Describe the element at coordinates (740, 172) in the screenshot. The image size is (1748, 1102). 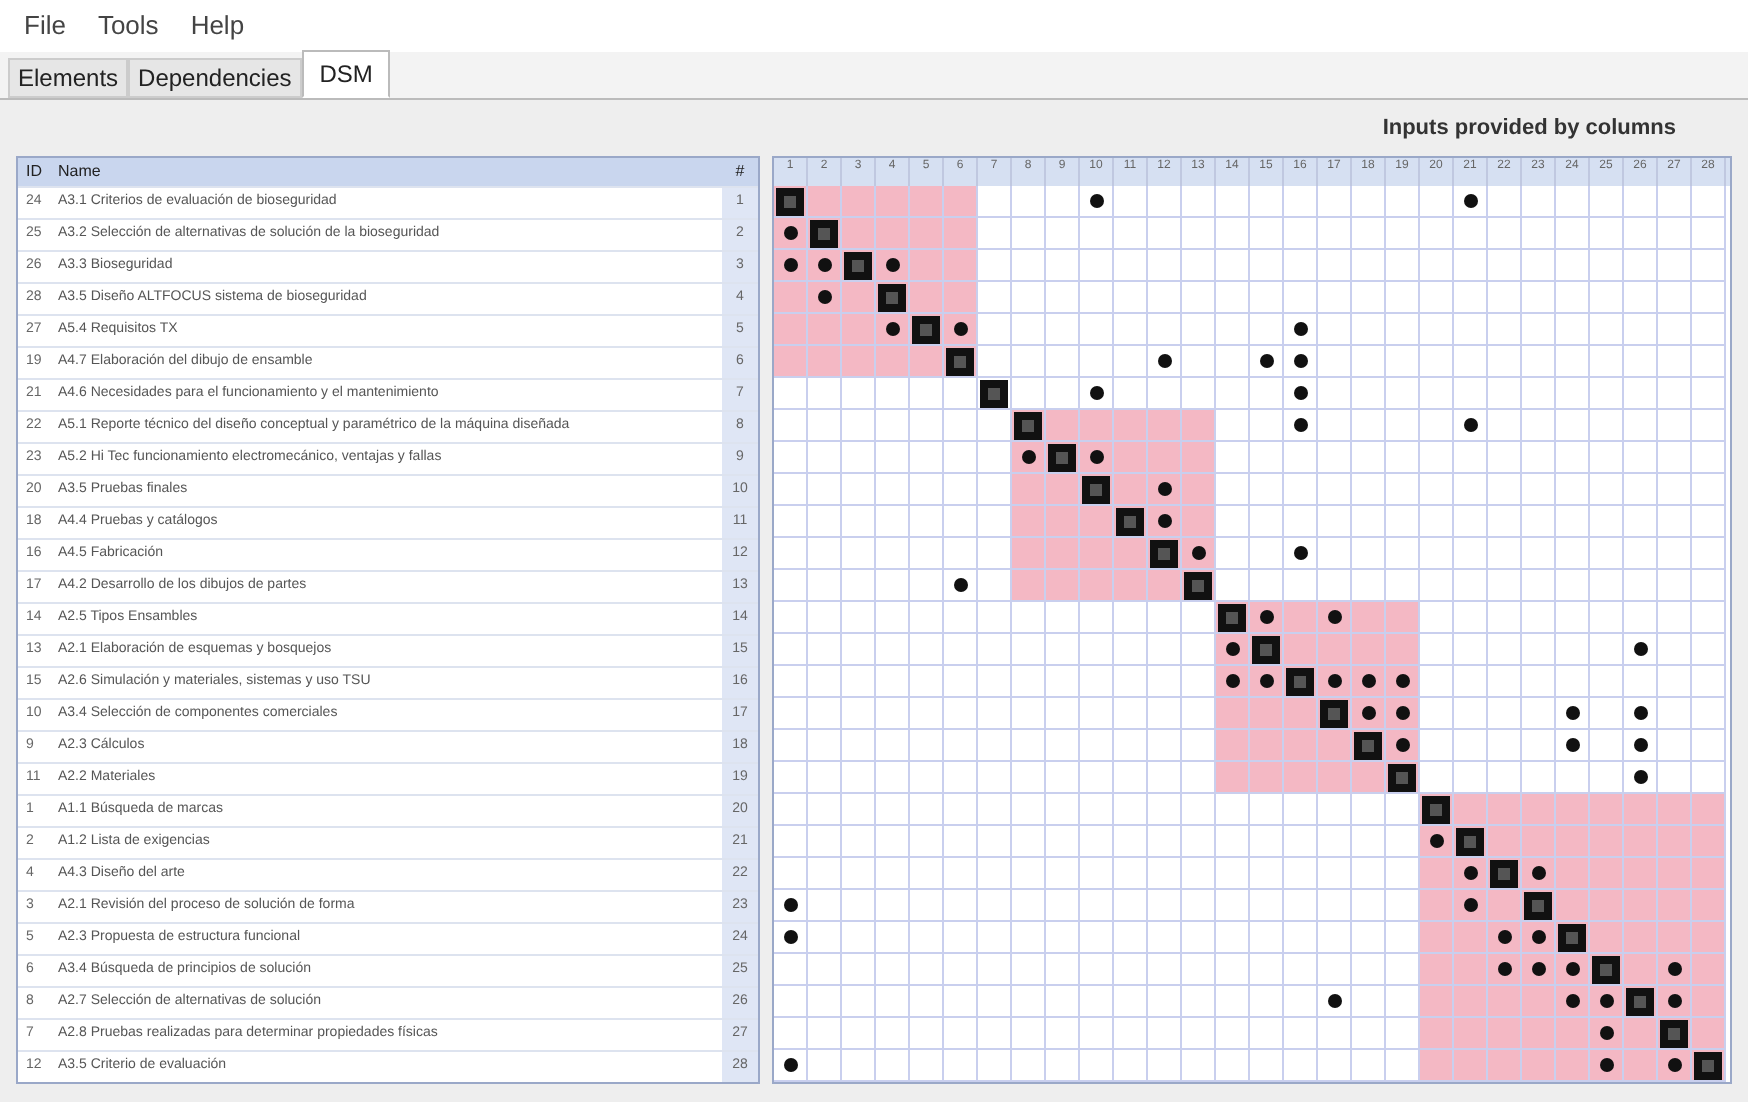
I see `column-header: #` at that location.